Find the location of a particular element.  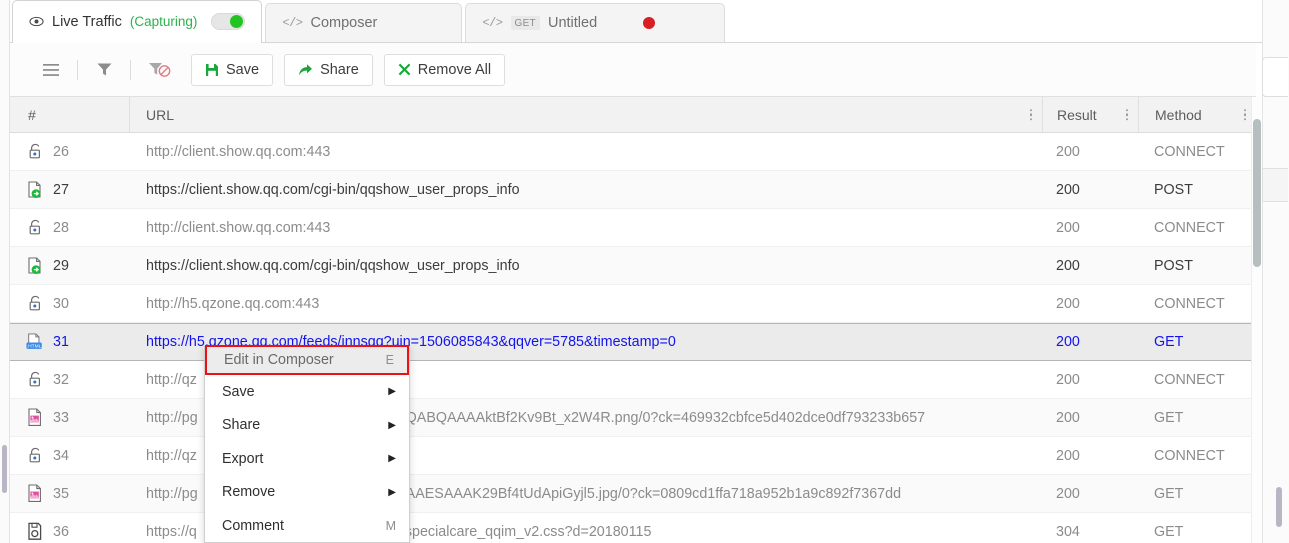

svg-text: .HTML is located at coordinates (34, 346).